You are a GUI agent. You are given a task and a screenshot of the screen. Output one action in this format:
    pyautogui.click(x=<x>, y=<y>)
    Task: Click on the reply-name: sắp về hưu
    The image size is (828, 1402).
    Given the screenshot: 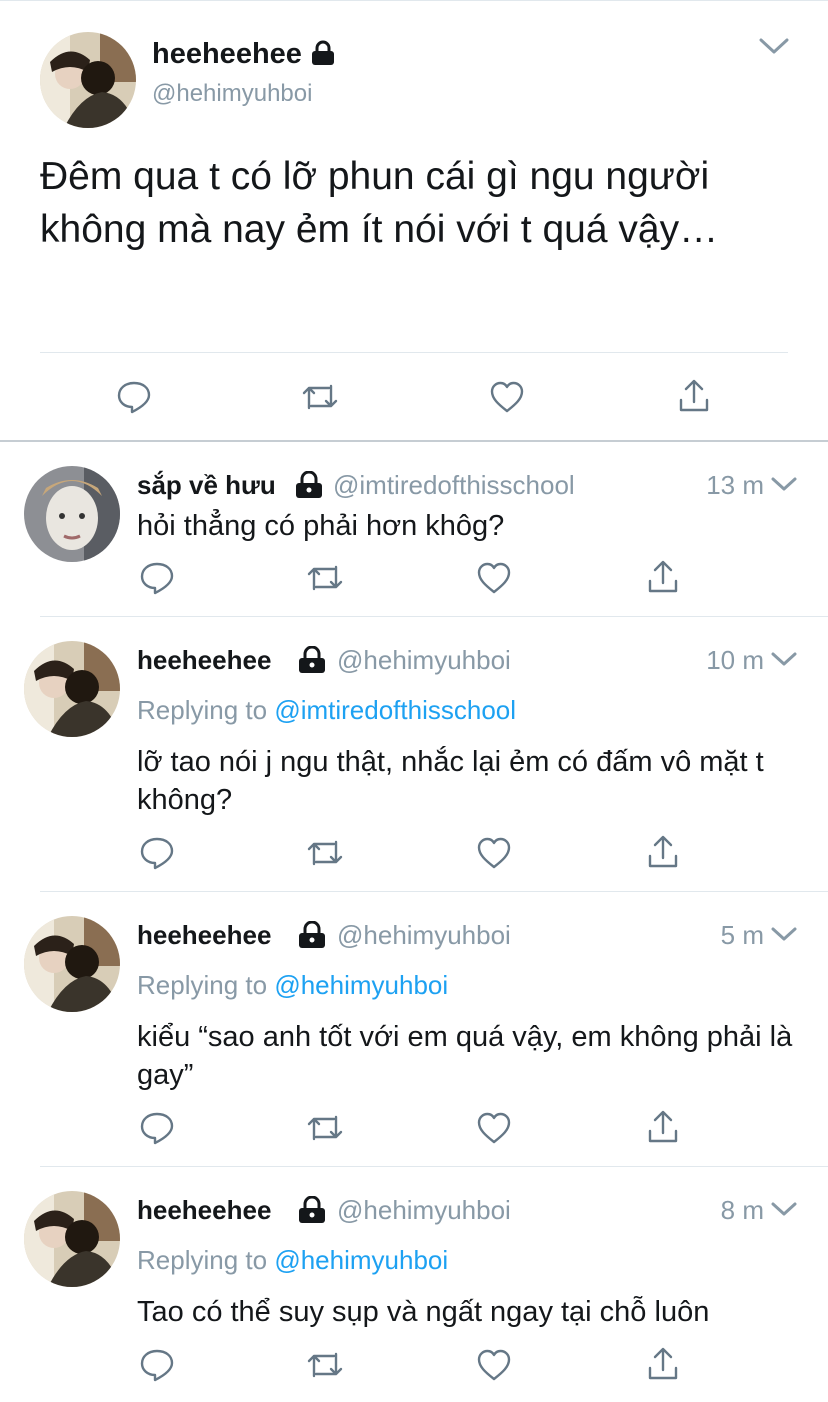 What is the action you would take?
    pyautogui.click(x=206, y=485)
    